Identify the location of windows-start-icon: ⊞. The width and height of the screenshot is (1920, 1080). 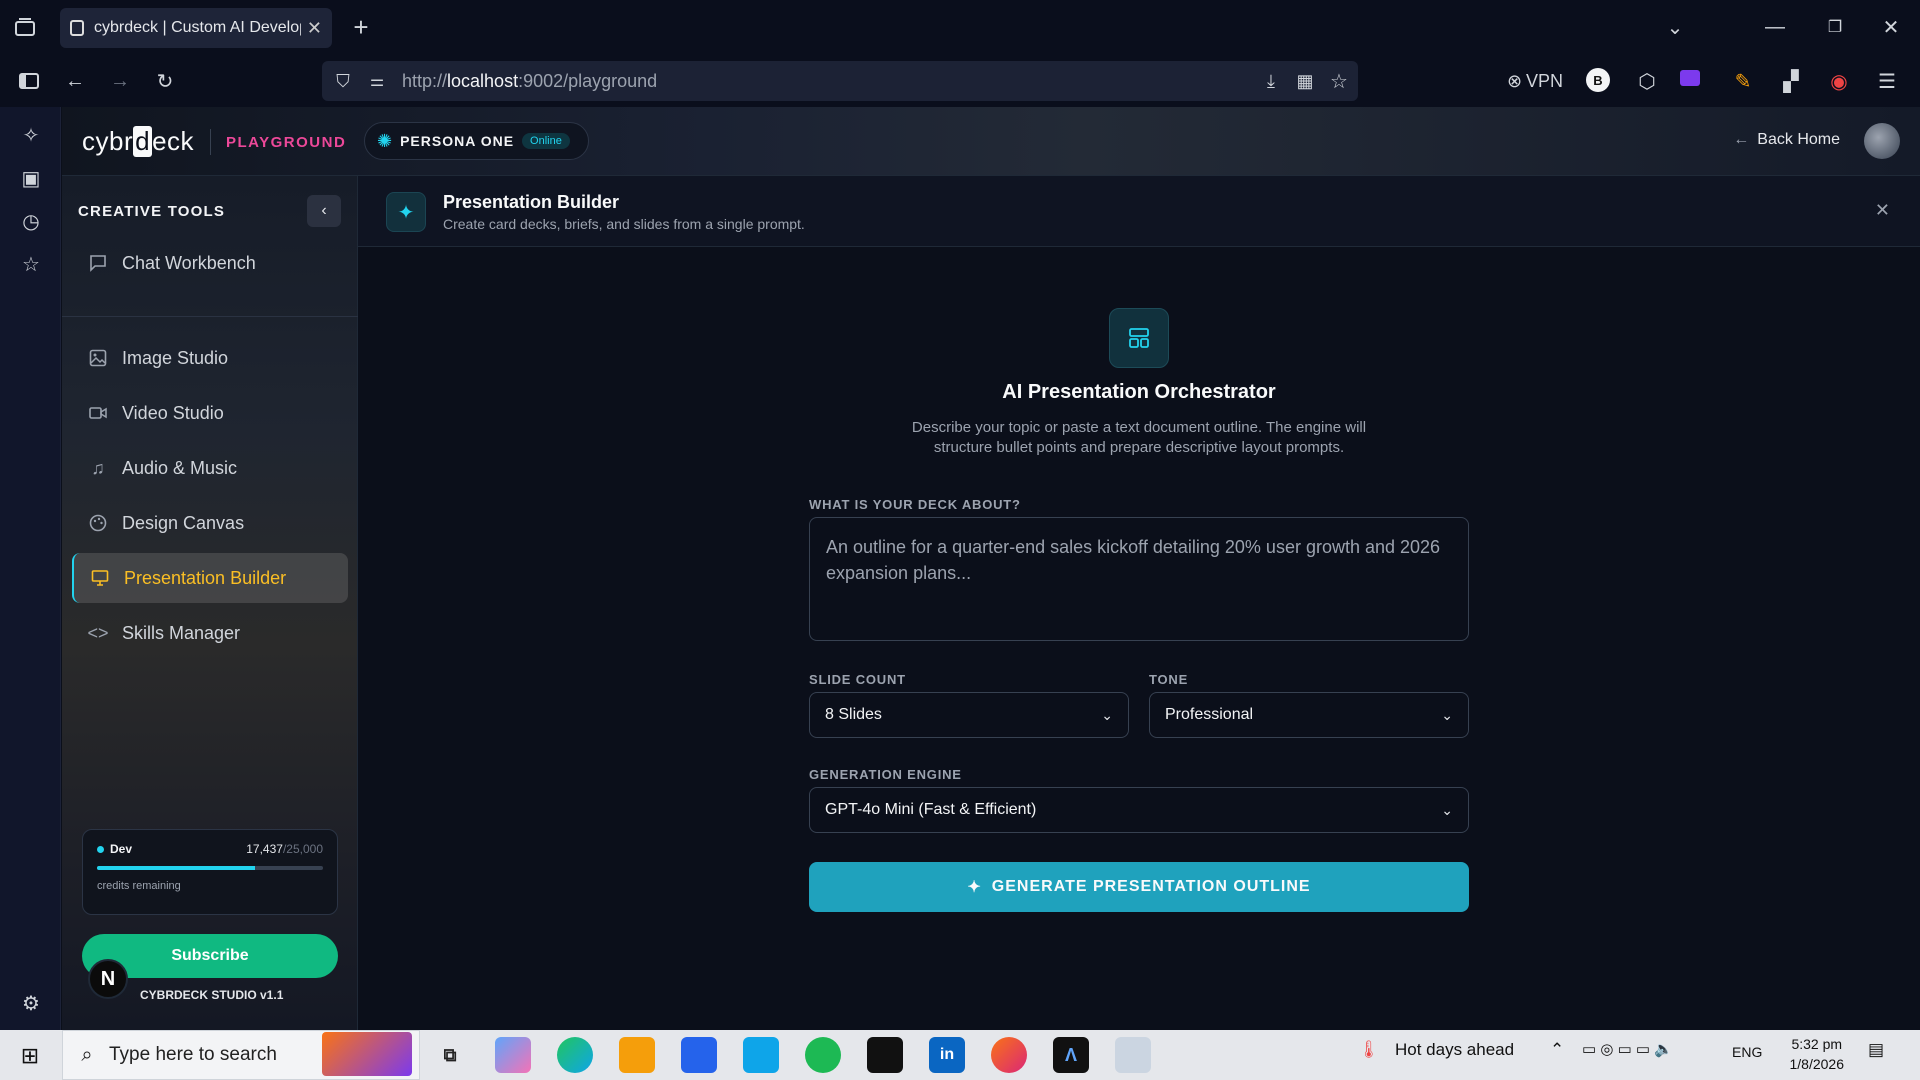
(30, 1056).